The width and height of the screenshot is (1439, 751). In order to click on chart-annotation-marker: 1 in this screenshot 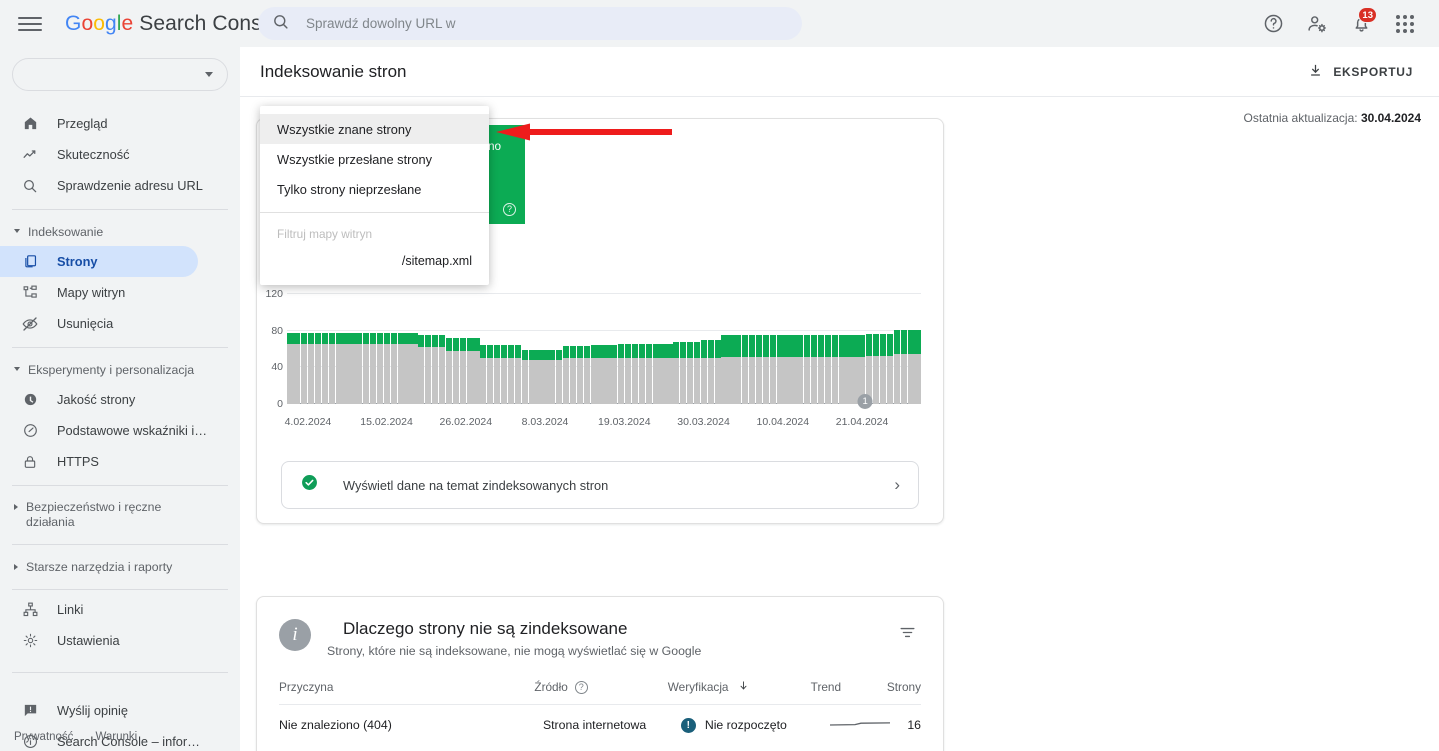, I will do `click(865, 401)`.